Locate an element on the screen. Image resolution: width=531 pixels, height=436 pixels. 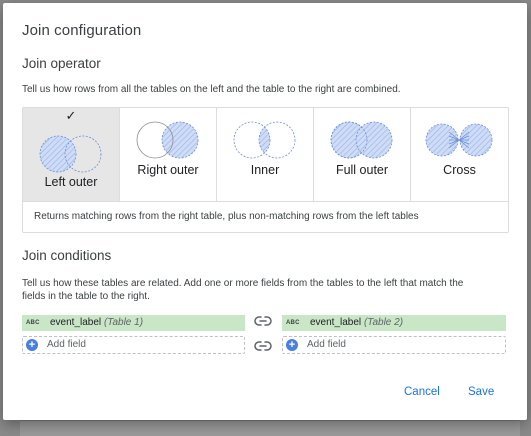
left-outer-label: Left outer is located at coordinates (71, 182).